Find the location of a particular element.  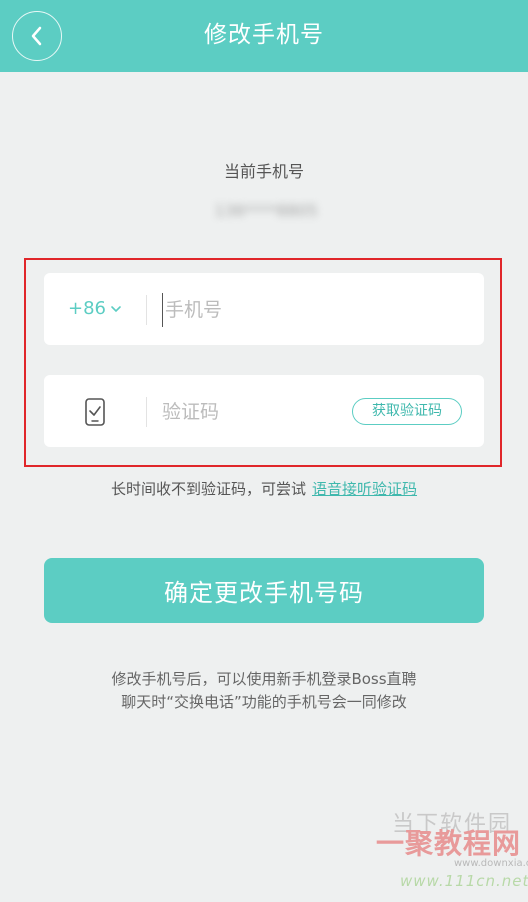

chevron-down-icon is located at coordinates (116, 309).